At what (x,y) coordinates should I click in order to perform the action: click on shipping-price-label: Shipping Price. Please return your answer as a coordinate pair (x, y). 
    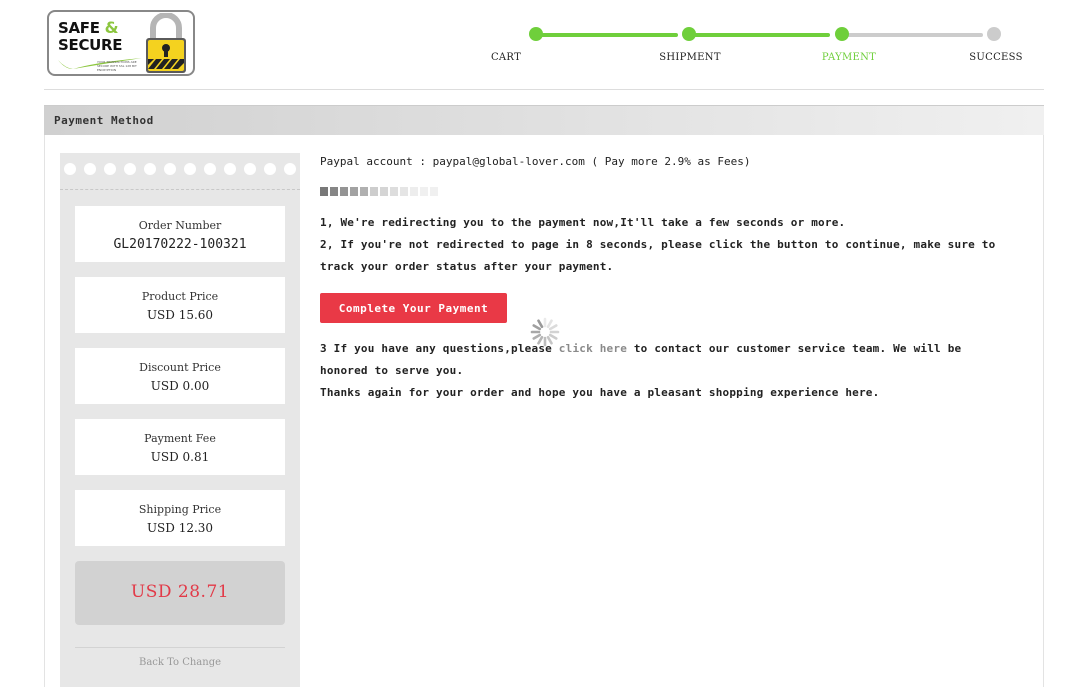
    Looking at the image, I should click on (180, 509).